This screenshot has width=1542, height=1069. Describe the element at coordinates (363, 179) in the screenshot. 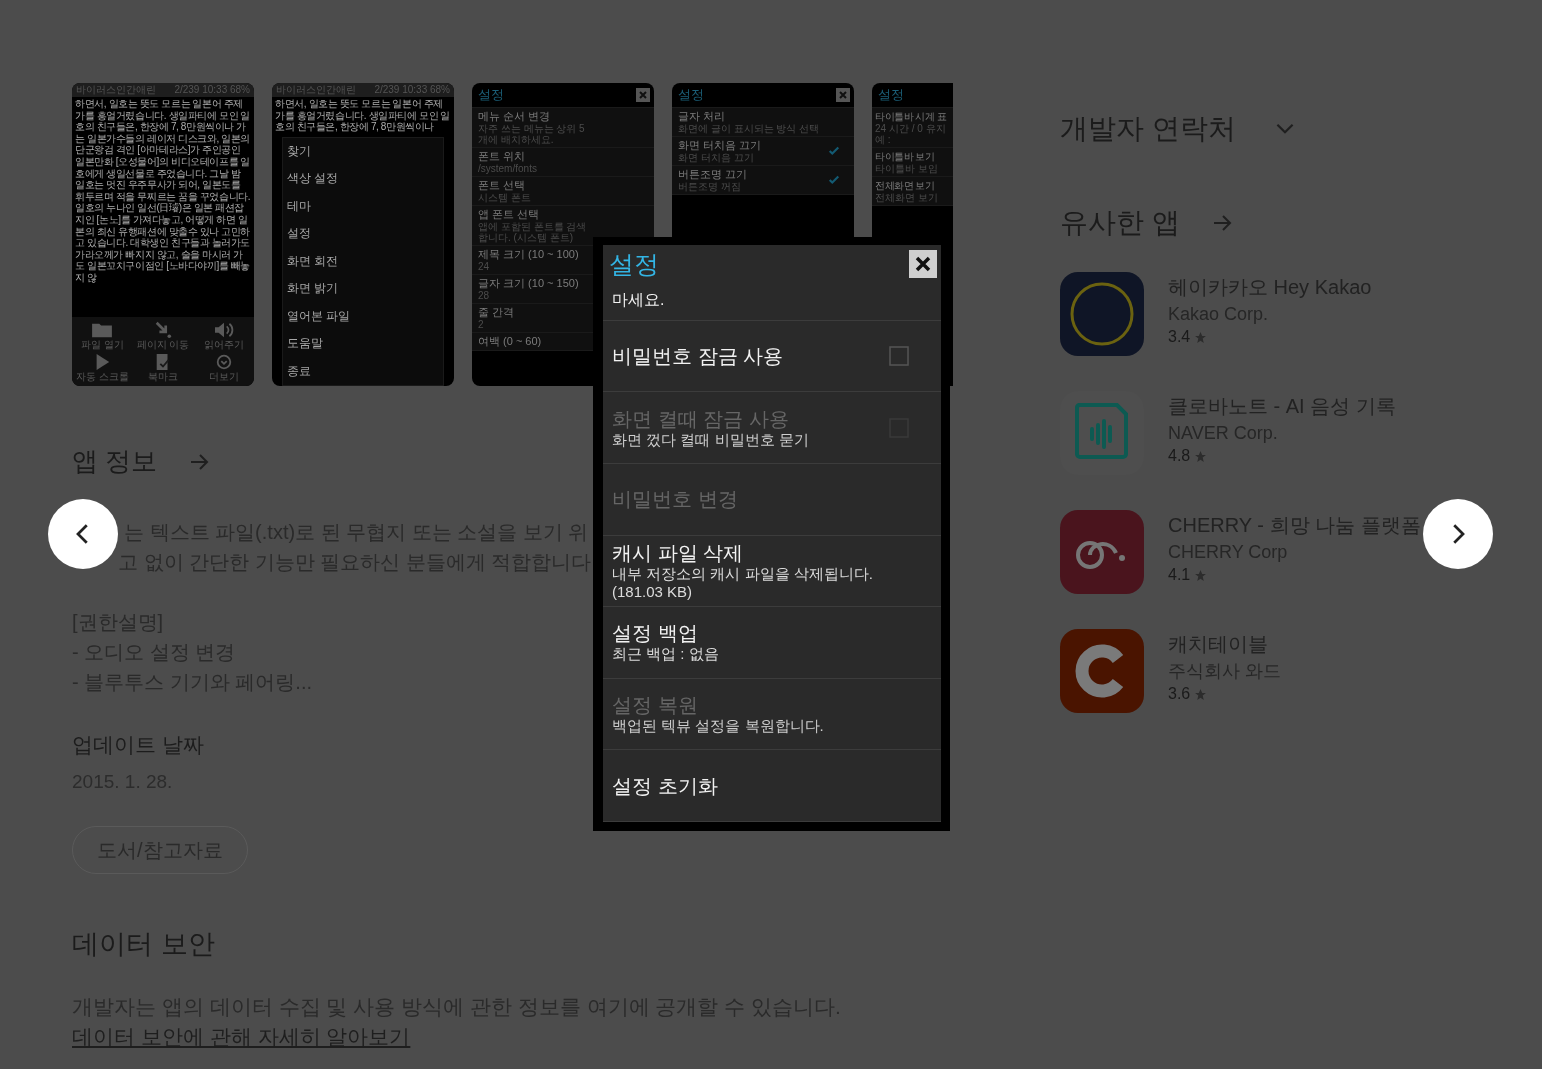

I see `menu-item: 색상 설정` at that location.